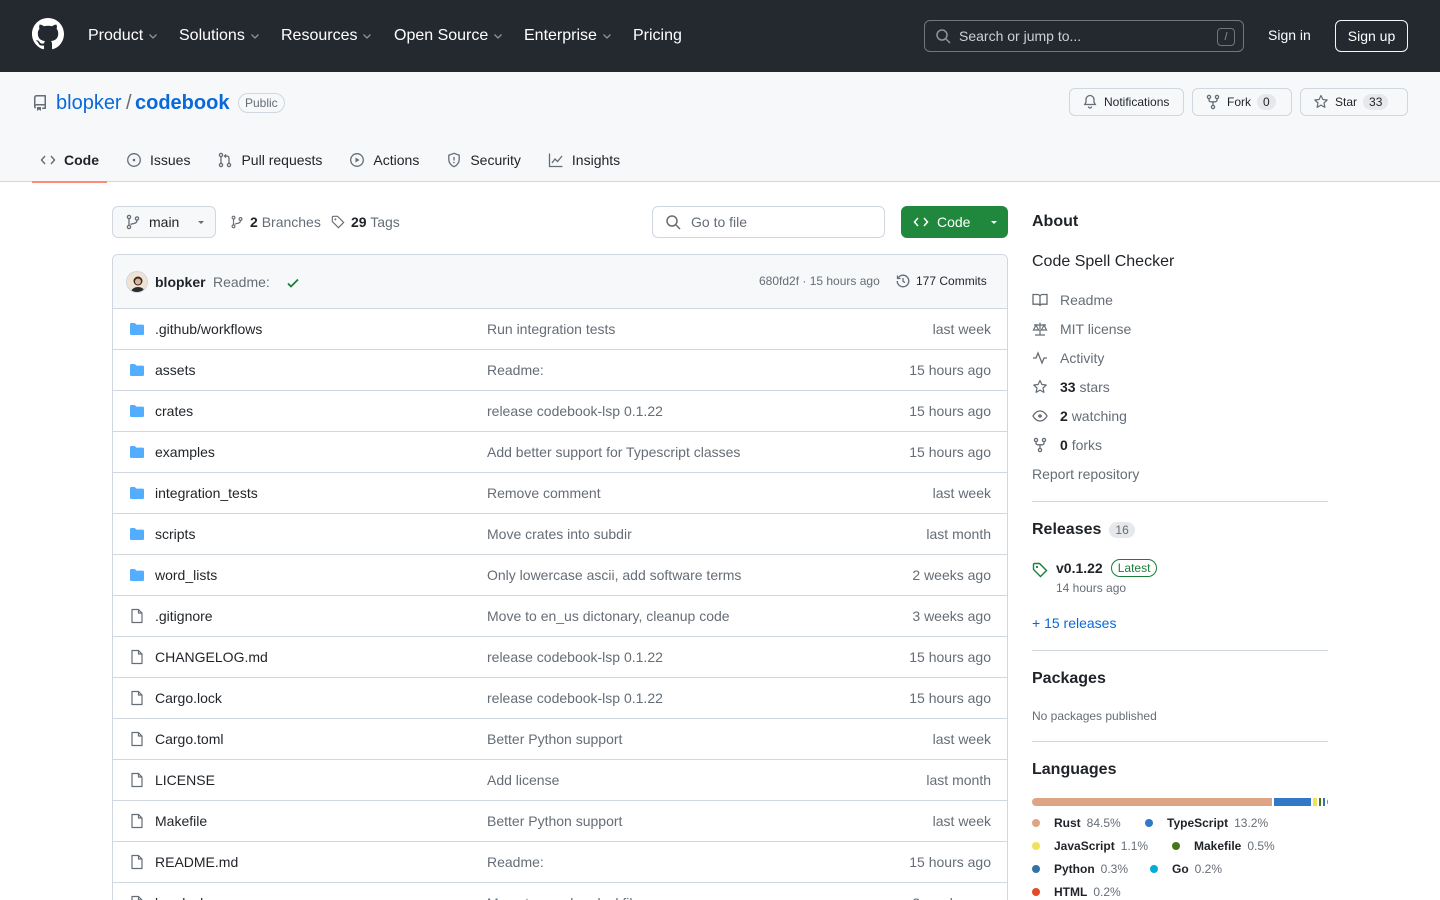 The height and width of the screenshot is (900, 1440). Describe the element at coordinates (1090, 846) in the screenshot. I see `language-item: JavaScript 1.1%` at that location.